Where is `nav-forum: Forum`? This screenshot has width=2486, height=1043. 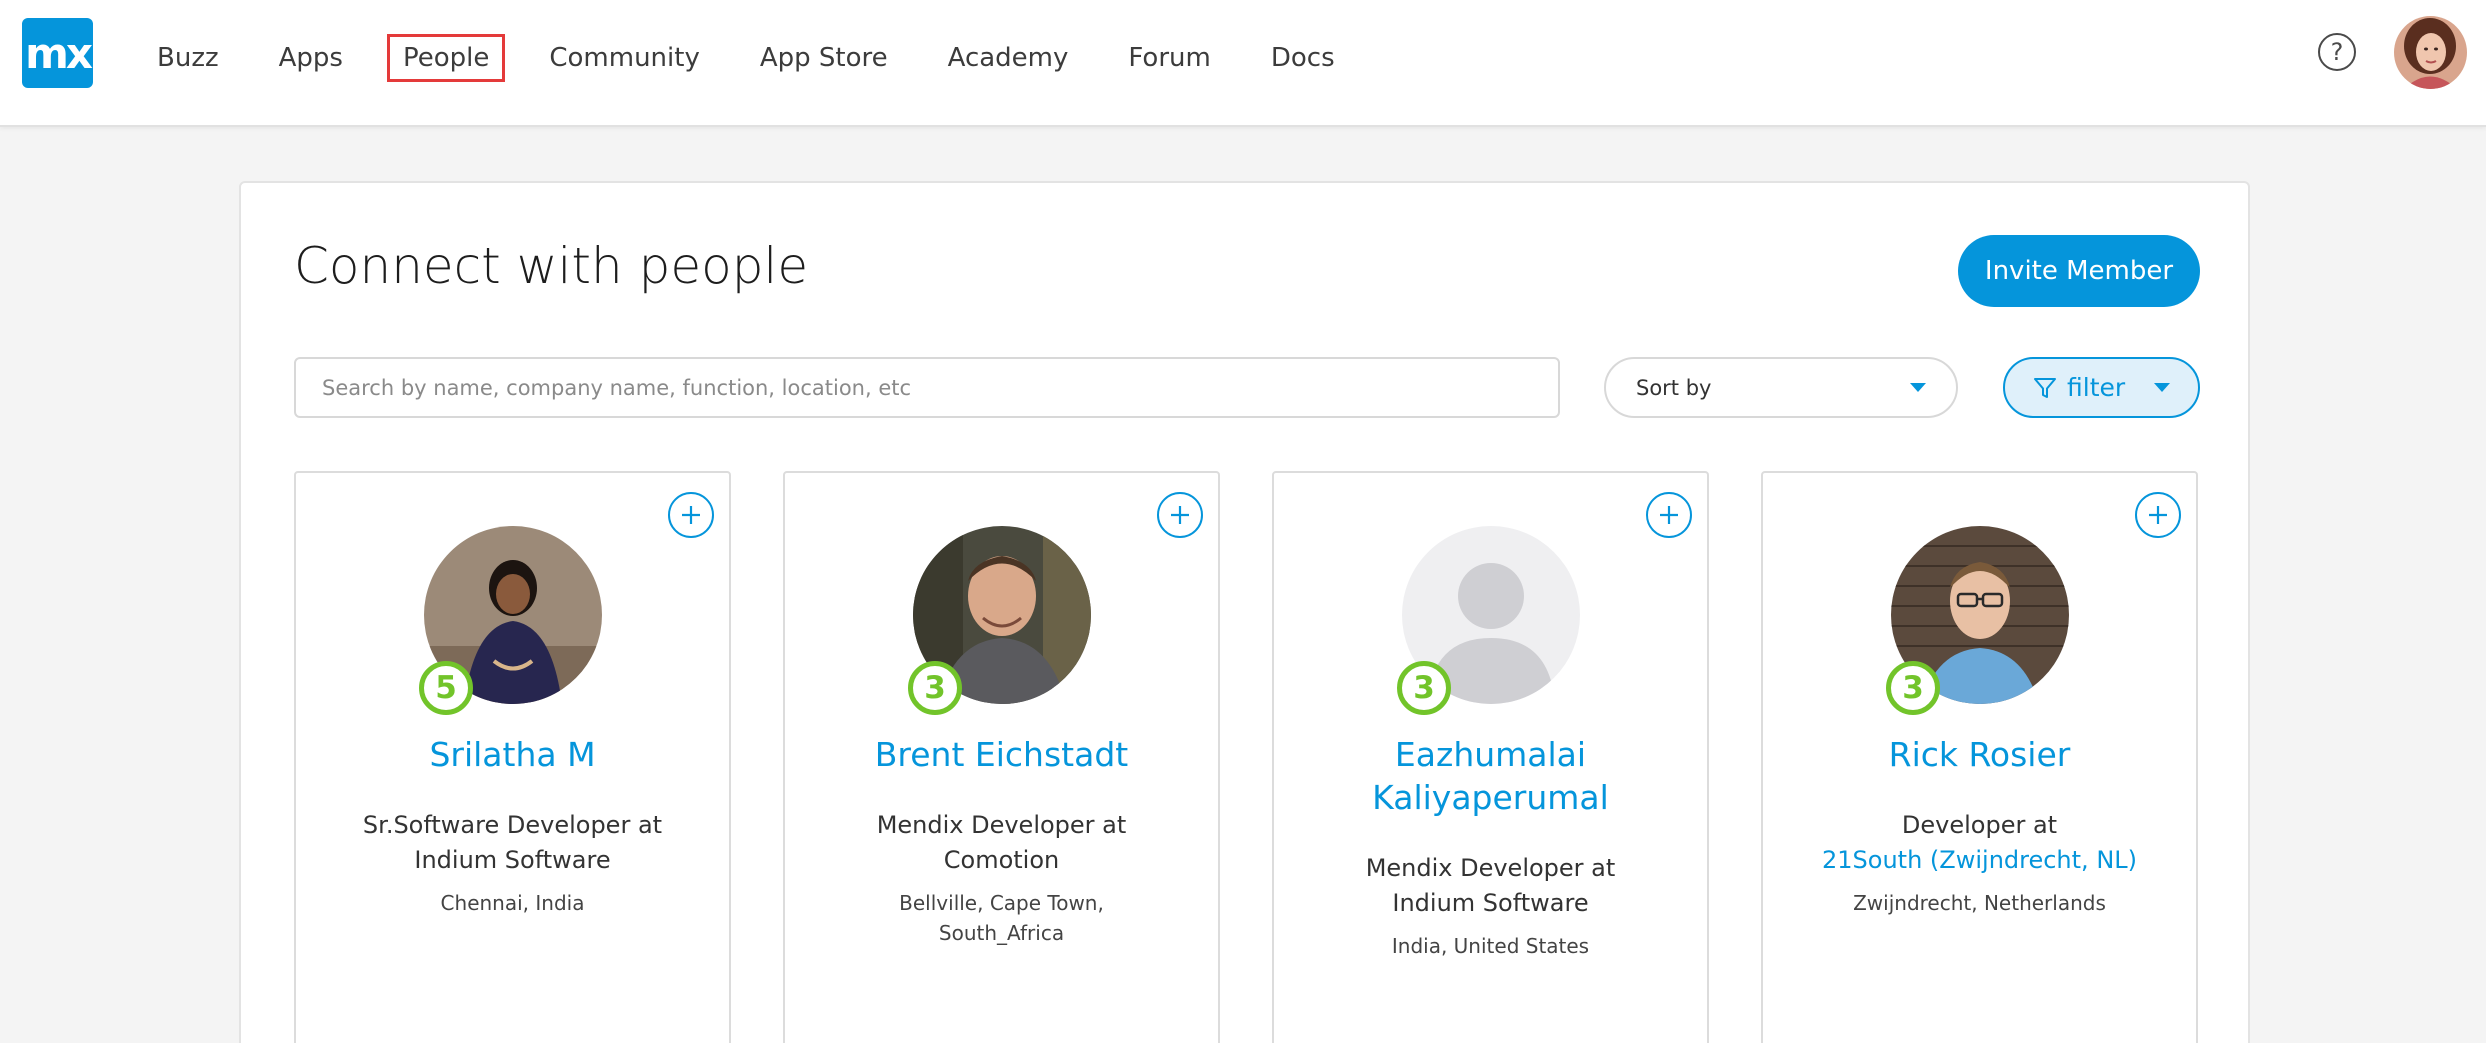 nav-forum: Forum is located at coordinates (1169, 58).